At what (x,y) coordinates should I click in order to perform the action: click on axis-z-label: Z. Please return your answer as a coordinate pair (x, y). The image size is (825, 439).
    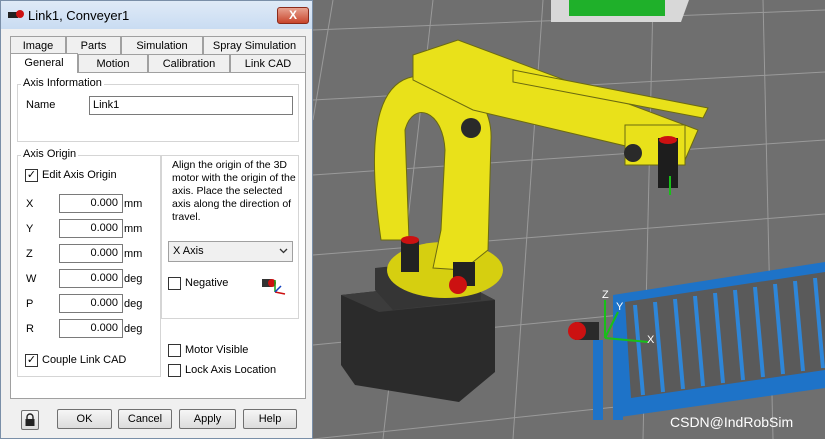
    Looking at the image, I should click on (605, 295).